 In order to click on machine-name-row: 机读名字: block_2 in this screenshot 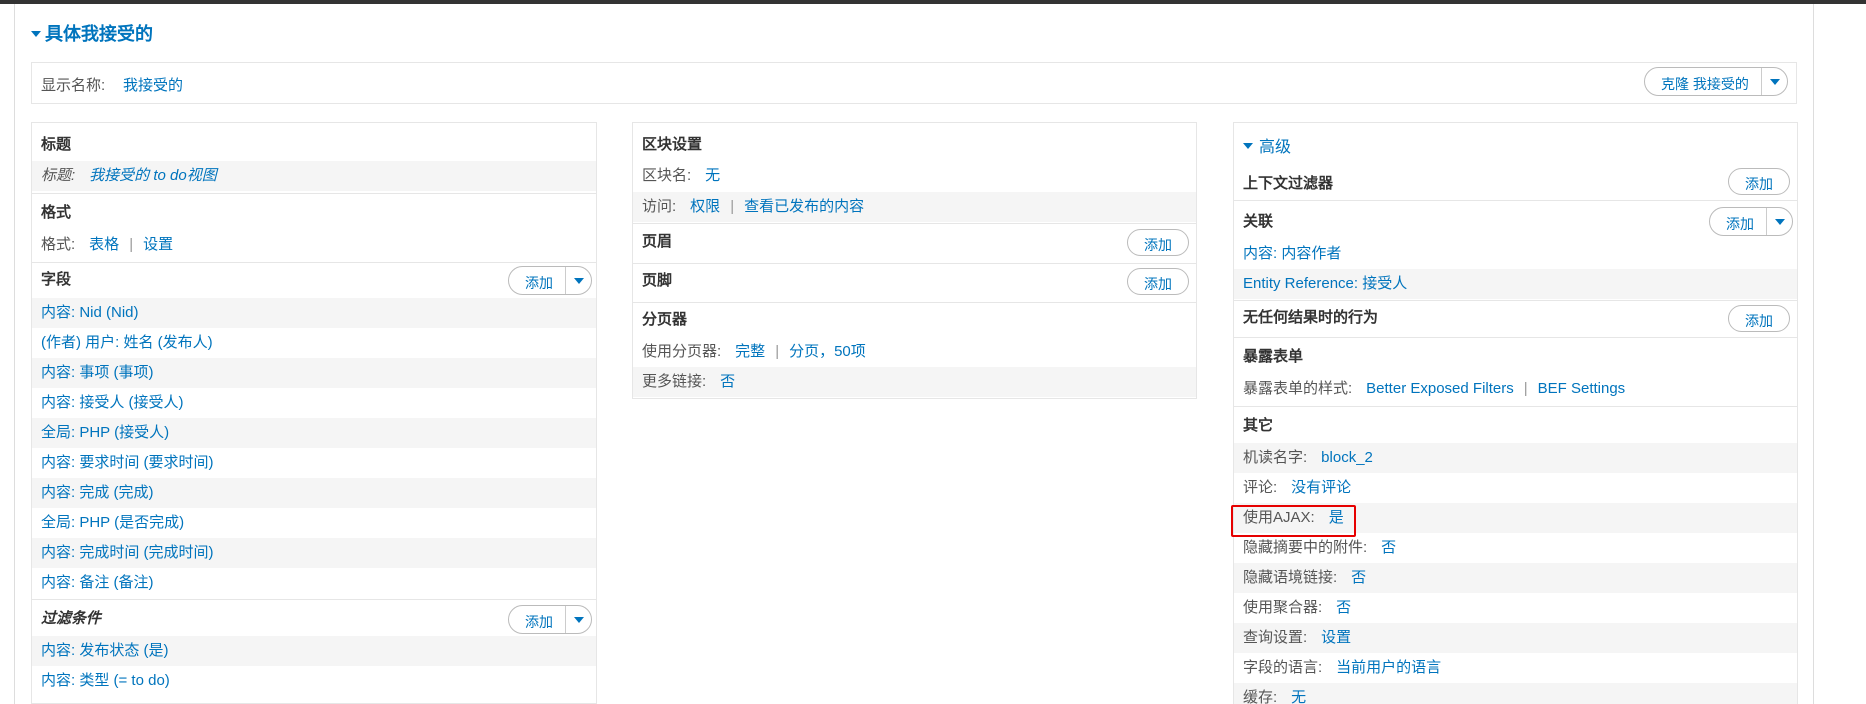, I will do `click(1515, 458)`.